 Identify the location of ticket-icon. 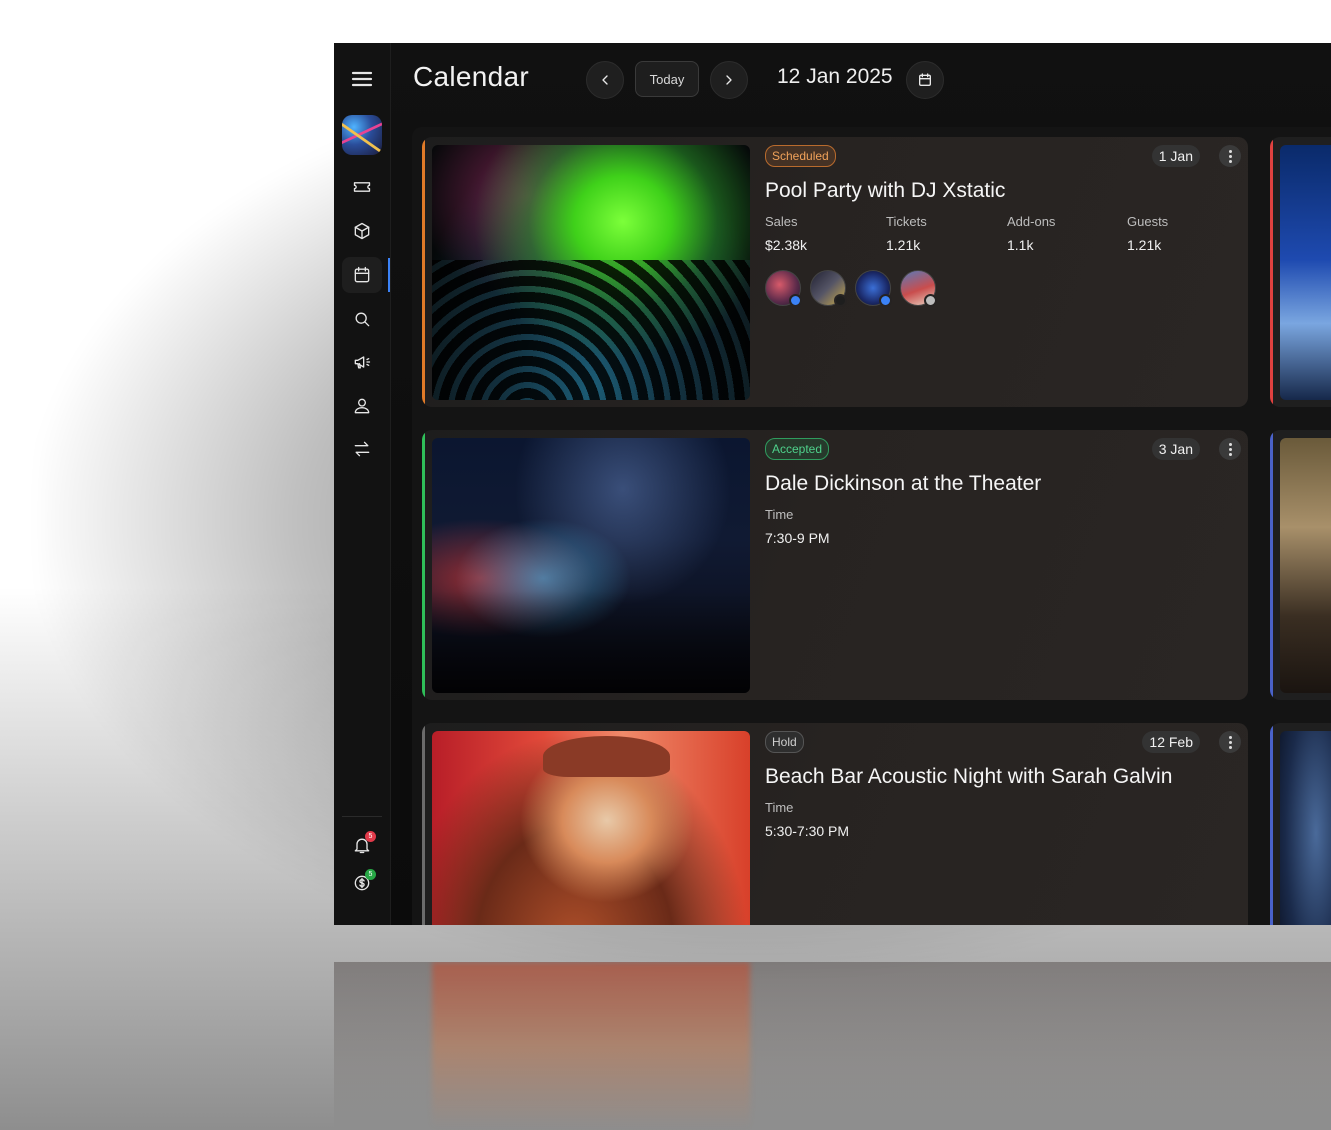
(362, 187).